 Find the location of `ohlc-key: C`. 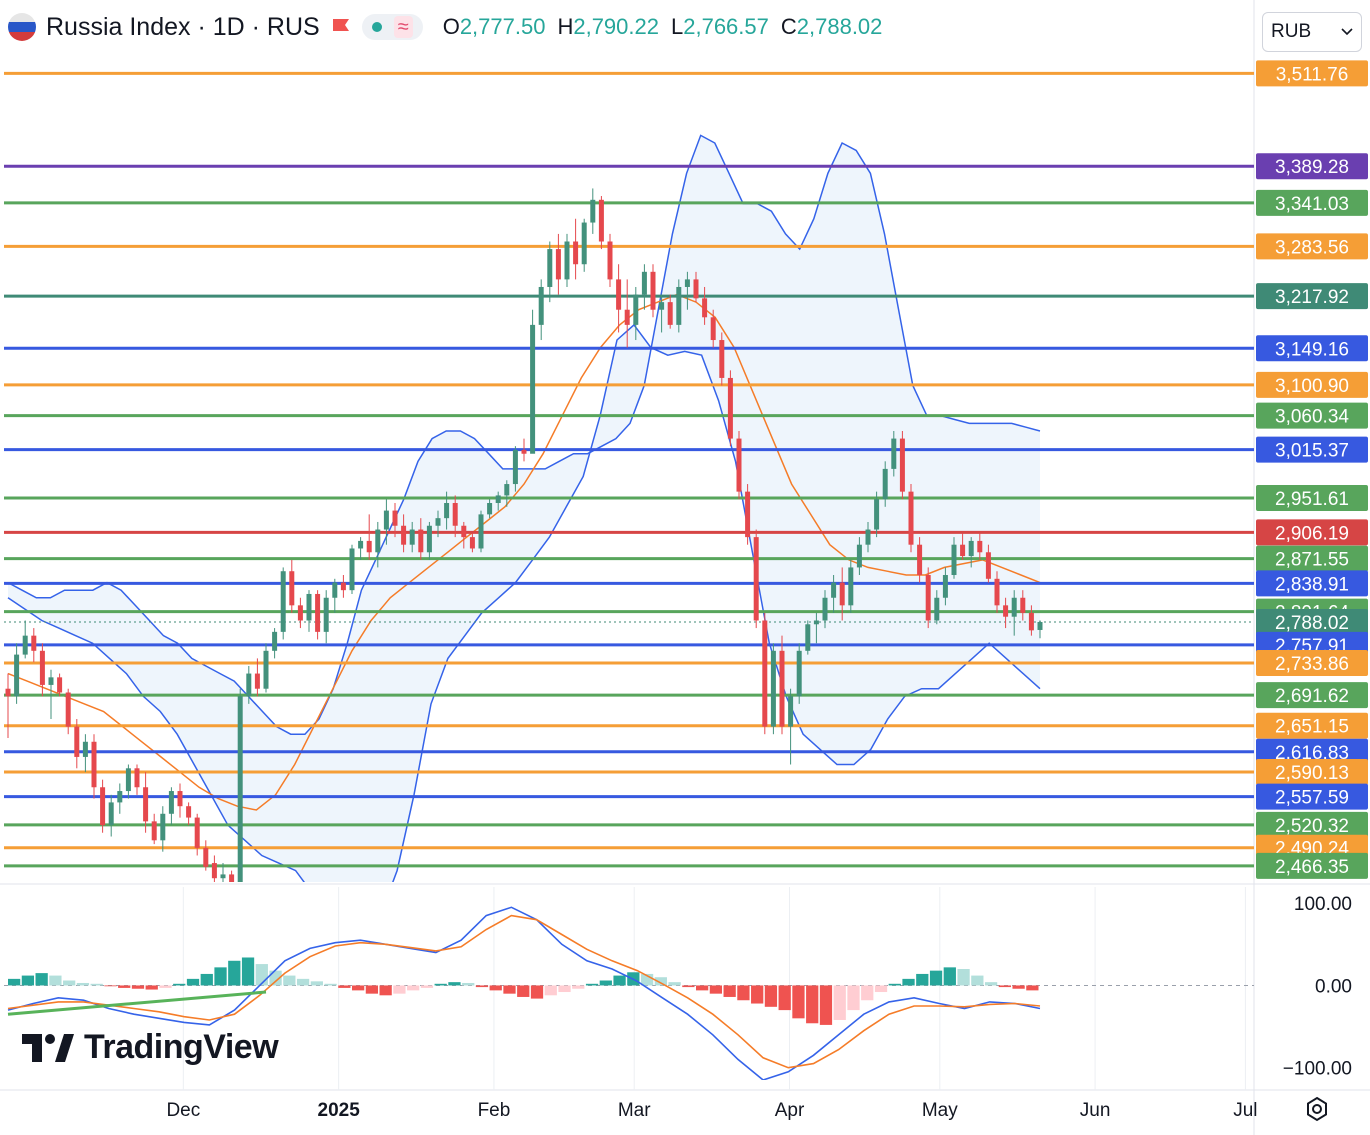

ohlc-key: C is located at coordinates (788, 26).